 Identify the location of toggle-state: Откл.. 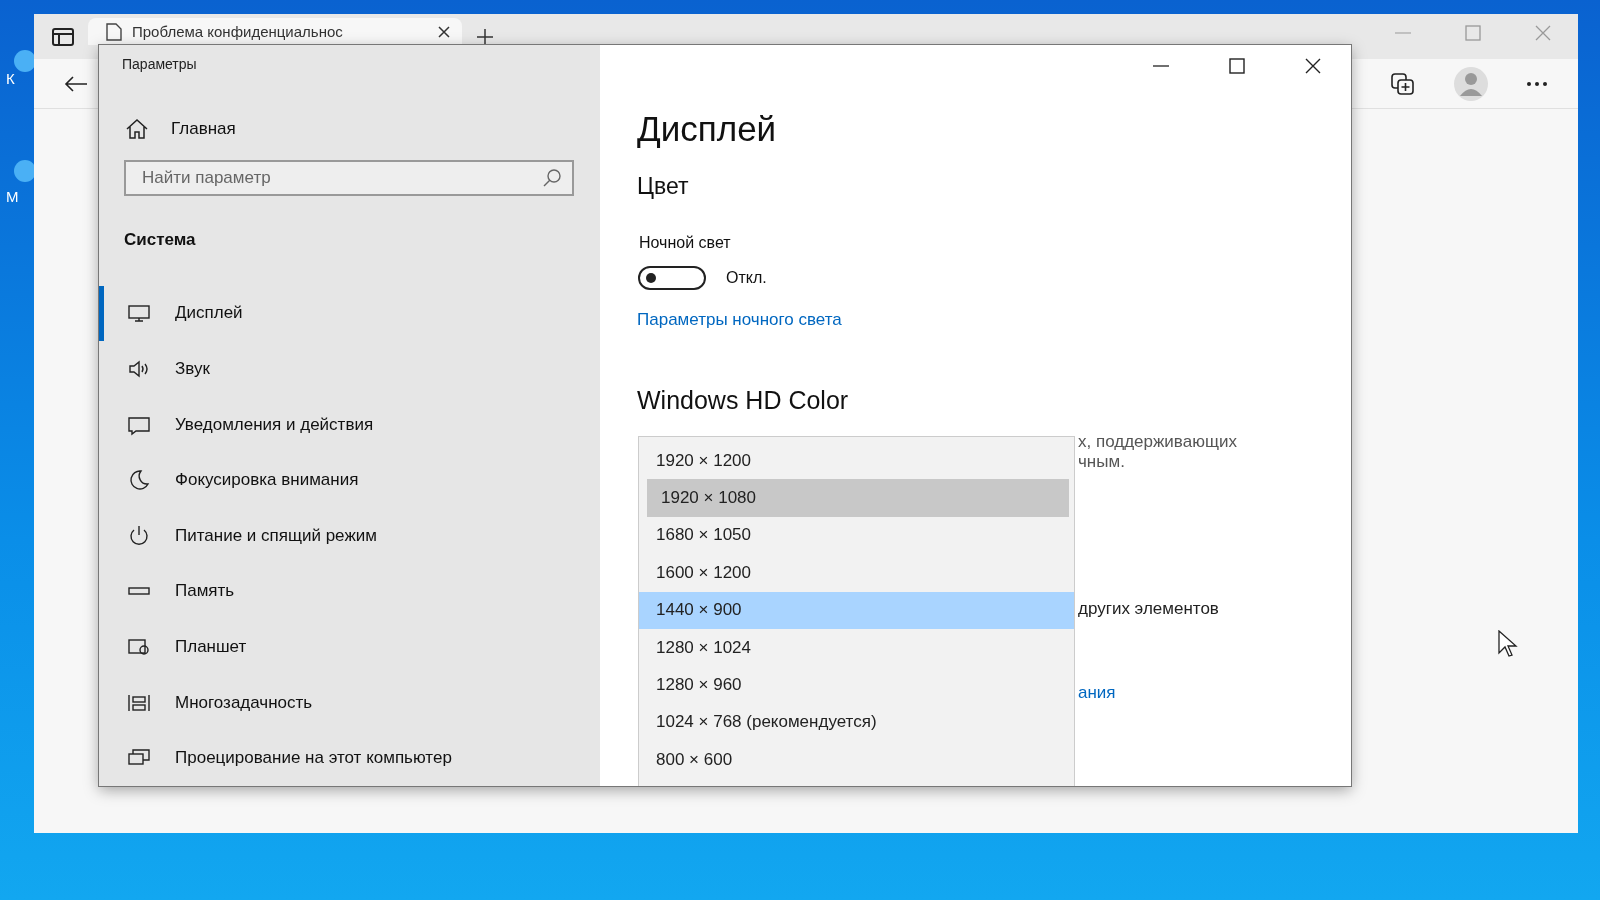
(746, 278).